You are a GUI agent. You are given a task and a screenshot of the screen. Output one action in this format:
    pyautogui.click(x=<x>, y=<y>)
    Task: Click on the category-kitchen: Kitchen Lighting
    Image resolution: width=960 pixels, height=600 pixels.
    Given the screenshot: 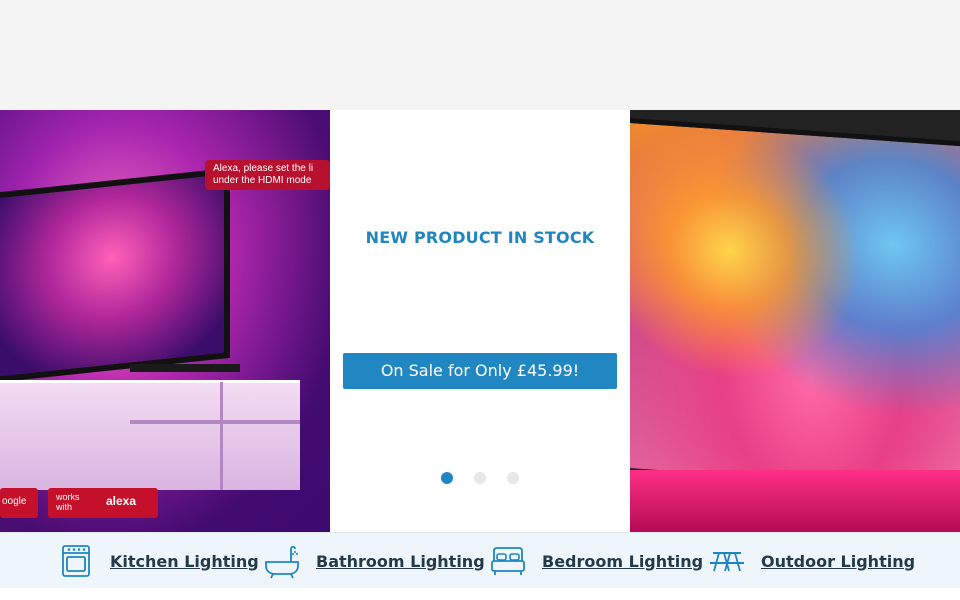 What is the action you would take?
    pyautogui.click(x=158, y=561)
    